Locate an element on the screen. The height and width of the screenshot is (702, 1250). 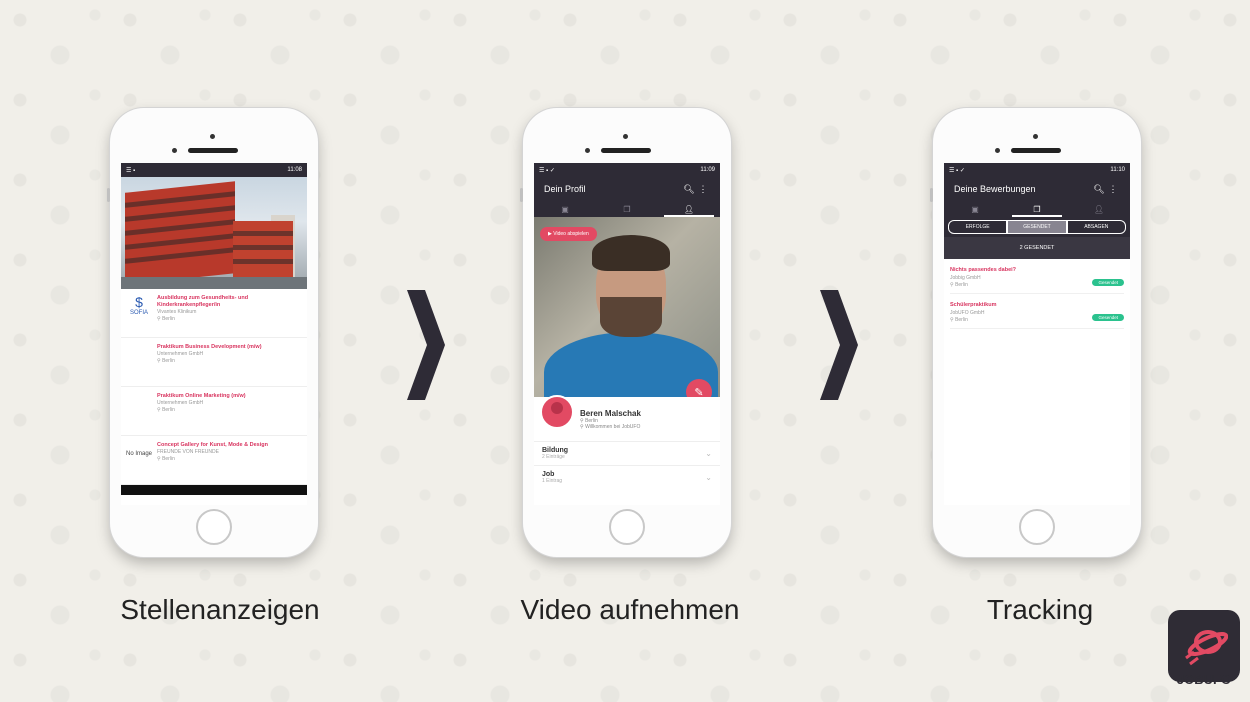
status-time: 11:09 is located at coordinates (707, 170).